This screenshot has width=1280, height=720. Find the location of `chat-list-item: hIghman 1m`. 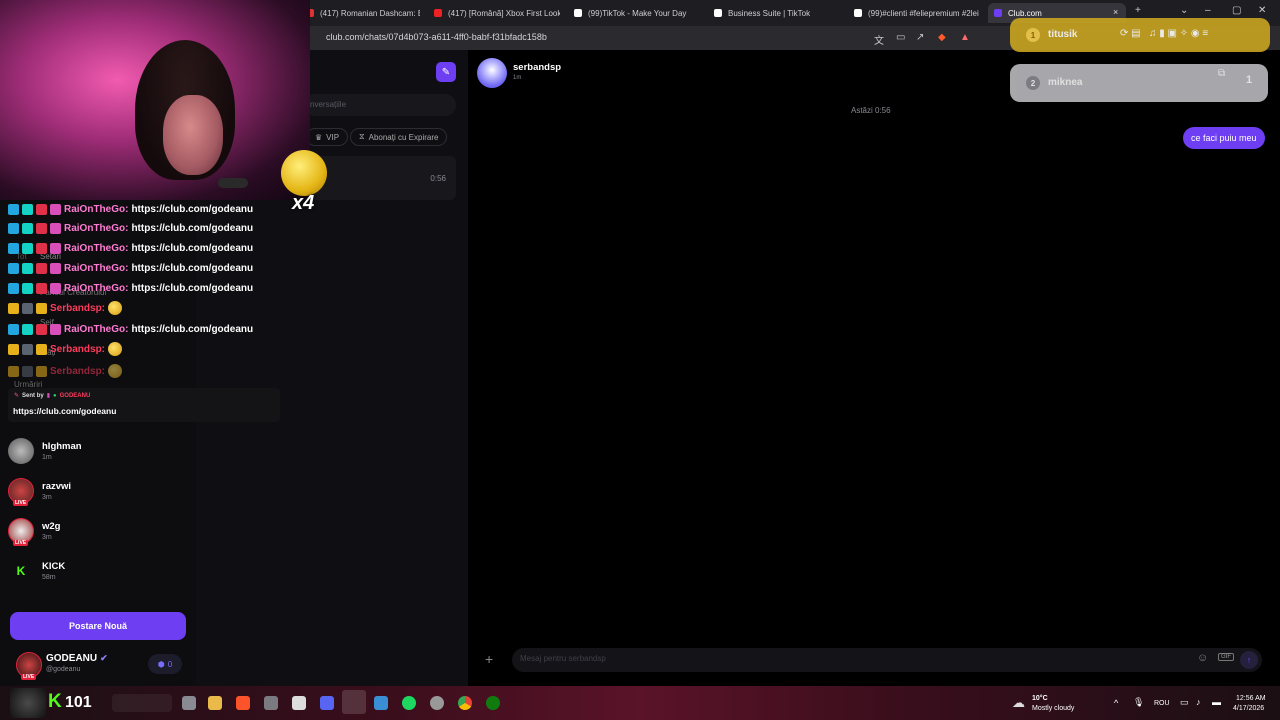

chat-list-item: hIghman 1m is located at coordinates (45, 451).